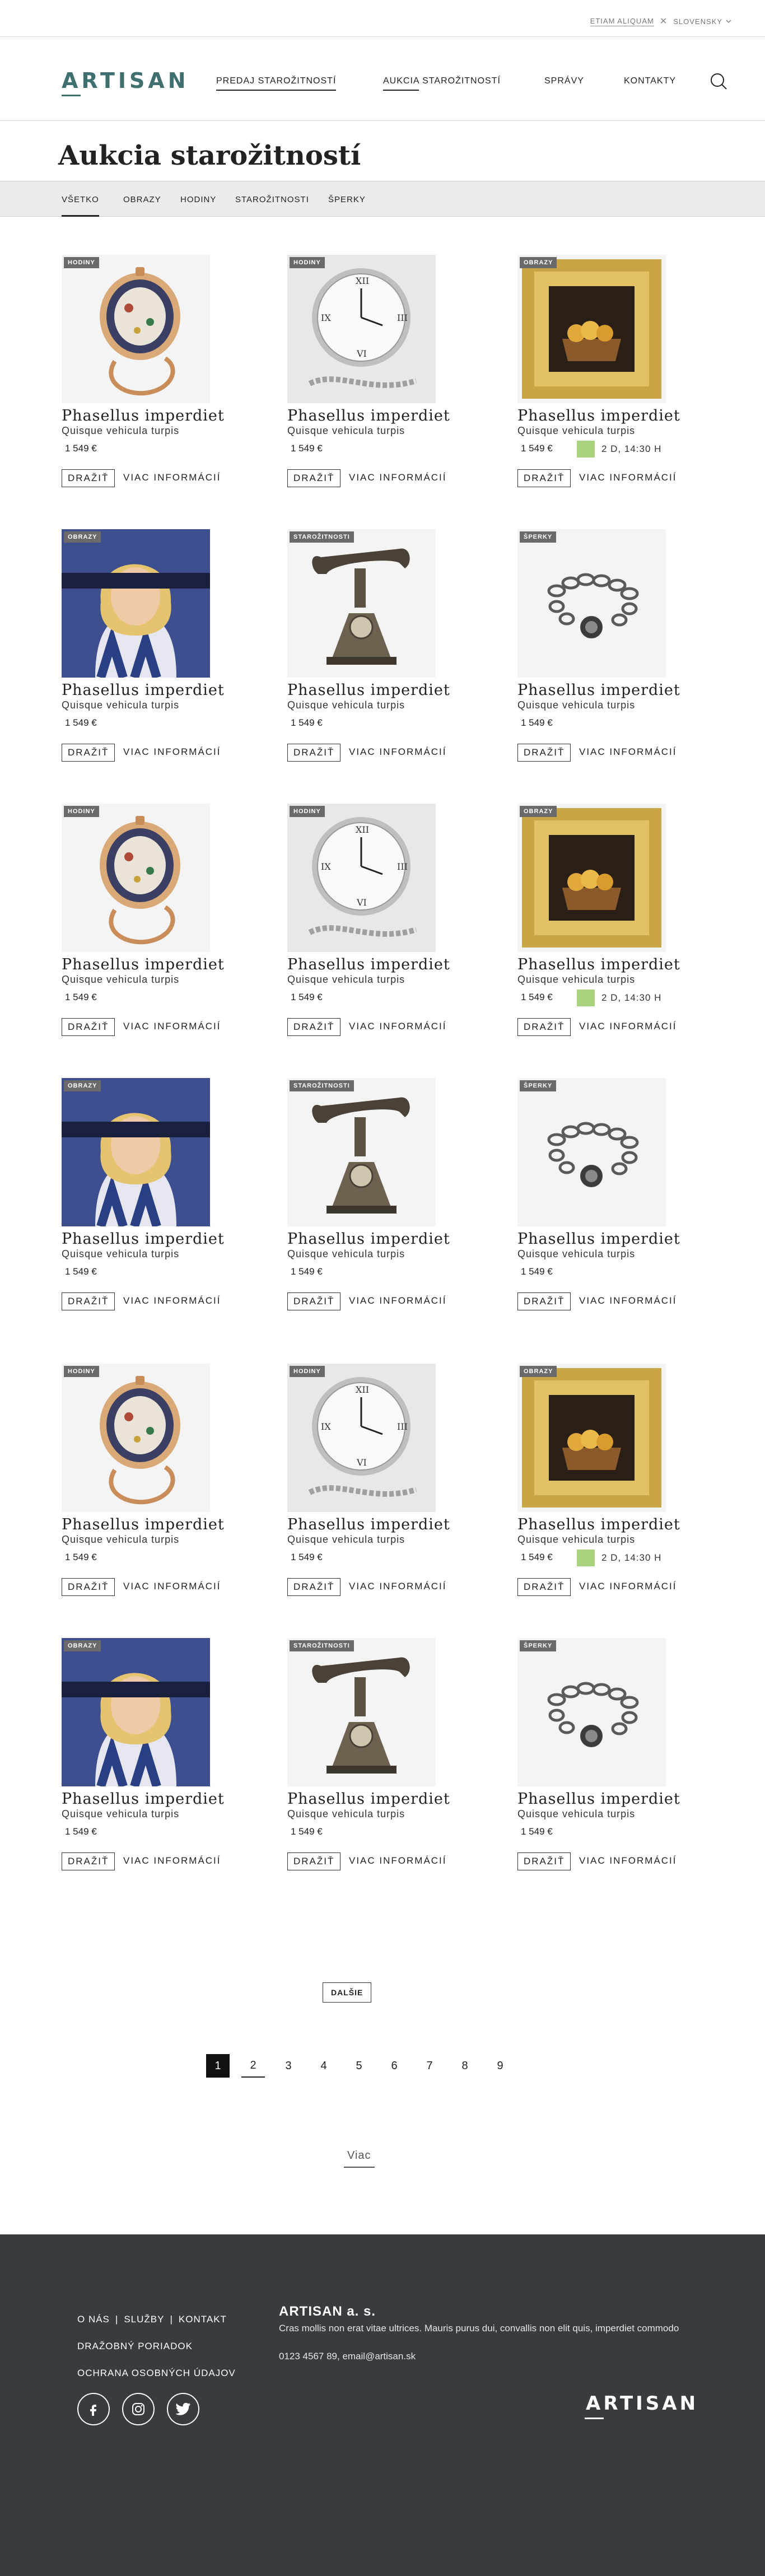  I want to click on page-9: 9, so click(500, 2066).